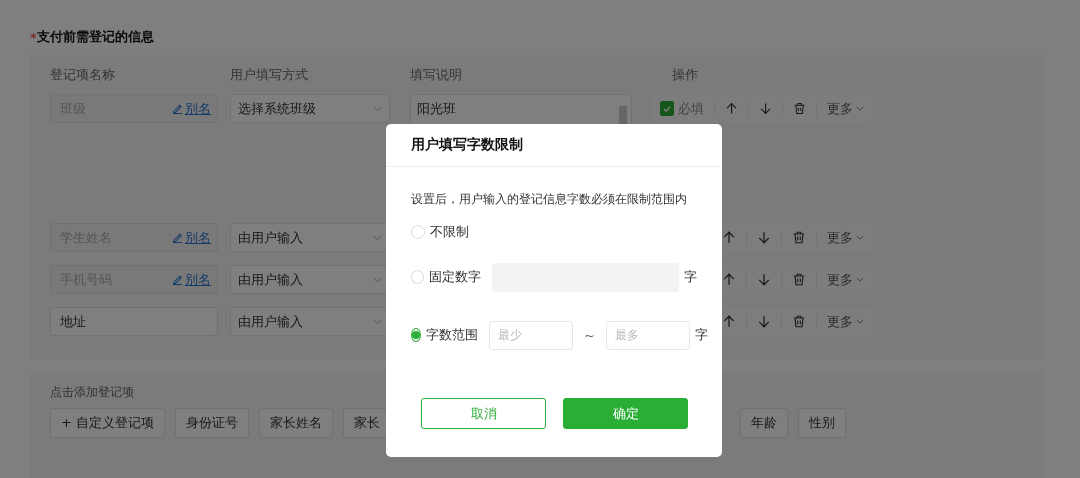 This screenshot has width=1080, height=478. I want to click on column-header: 填写说明, so click(436, 75).